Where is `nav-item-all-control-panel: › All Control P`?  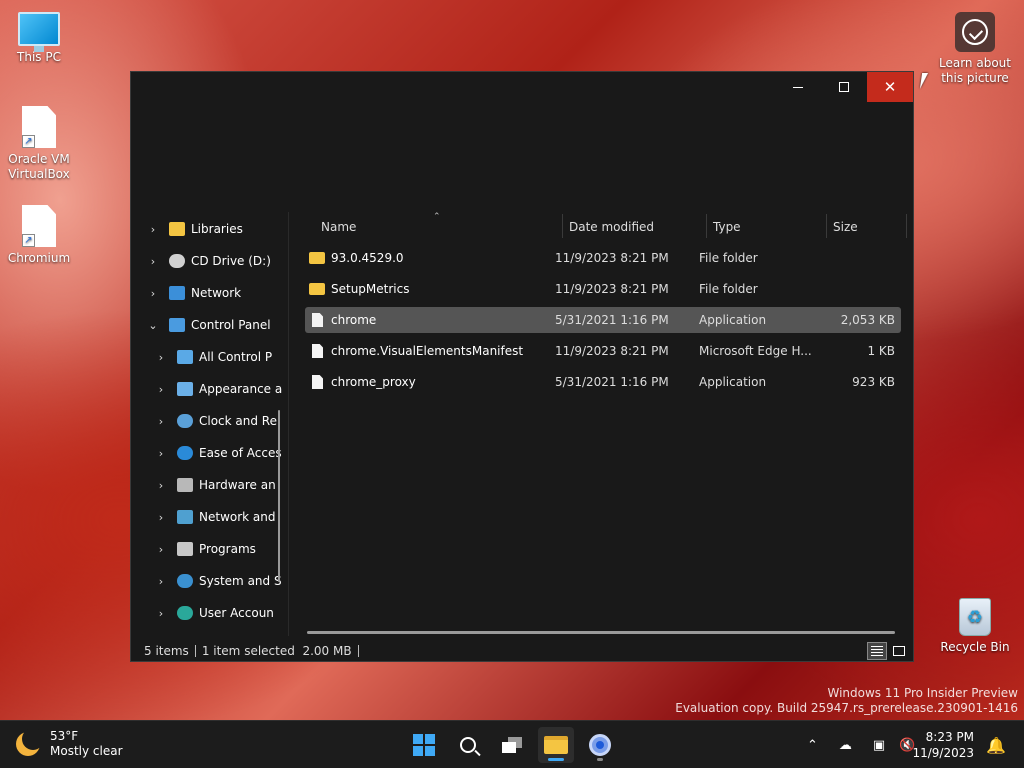 nav-item-all-control-panel: › All Control P is located at coordinates (221, 357).